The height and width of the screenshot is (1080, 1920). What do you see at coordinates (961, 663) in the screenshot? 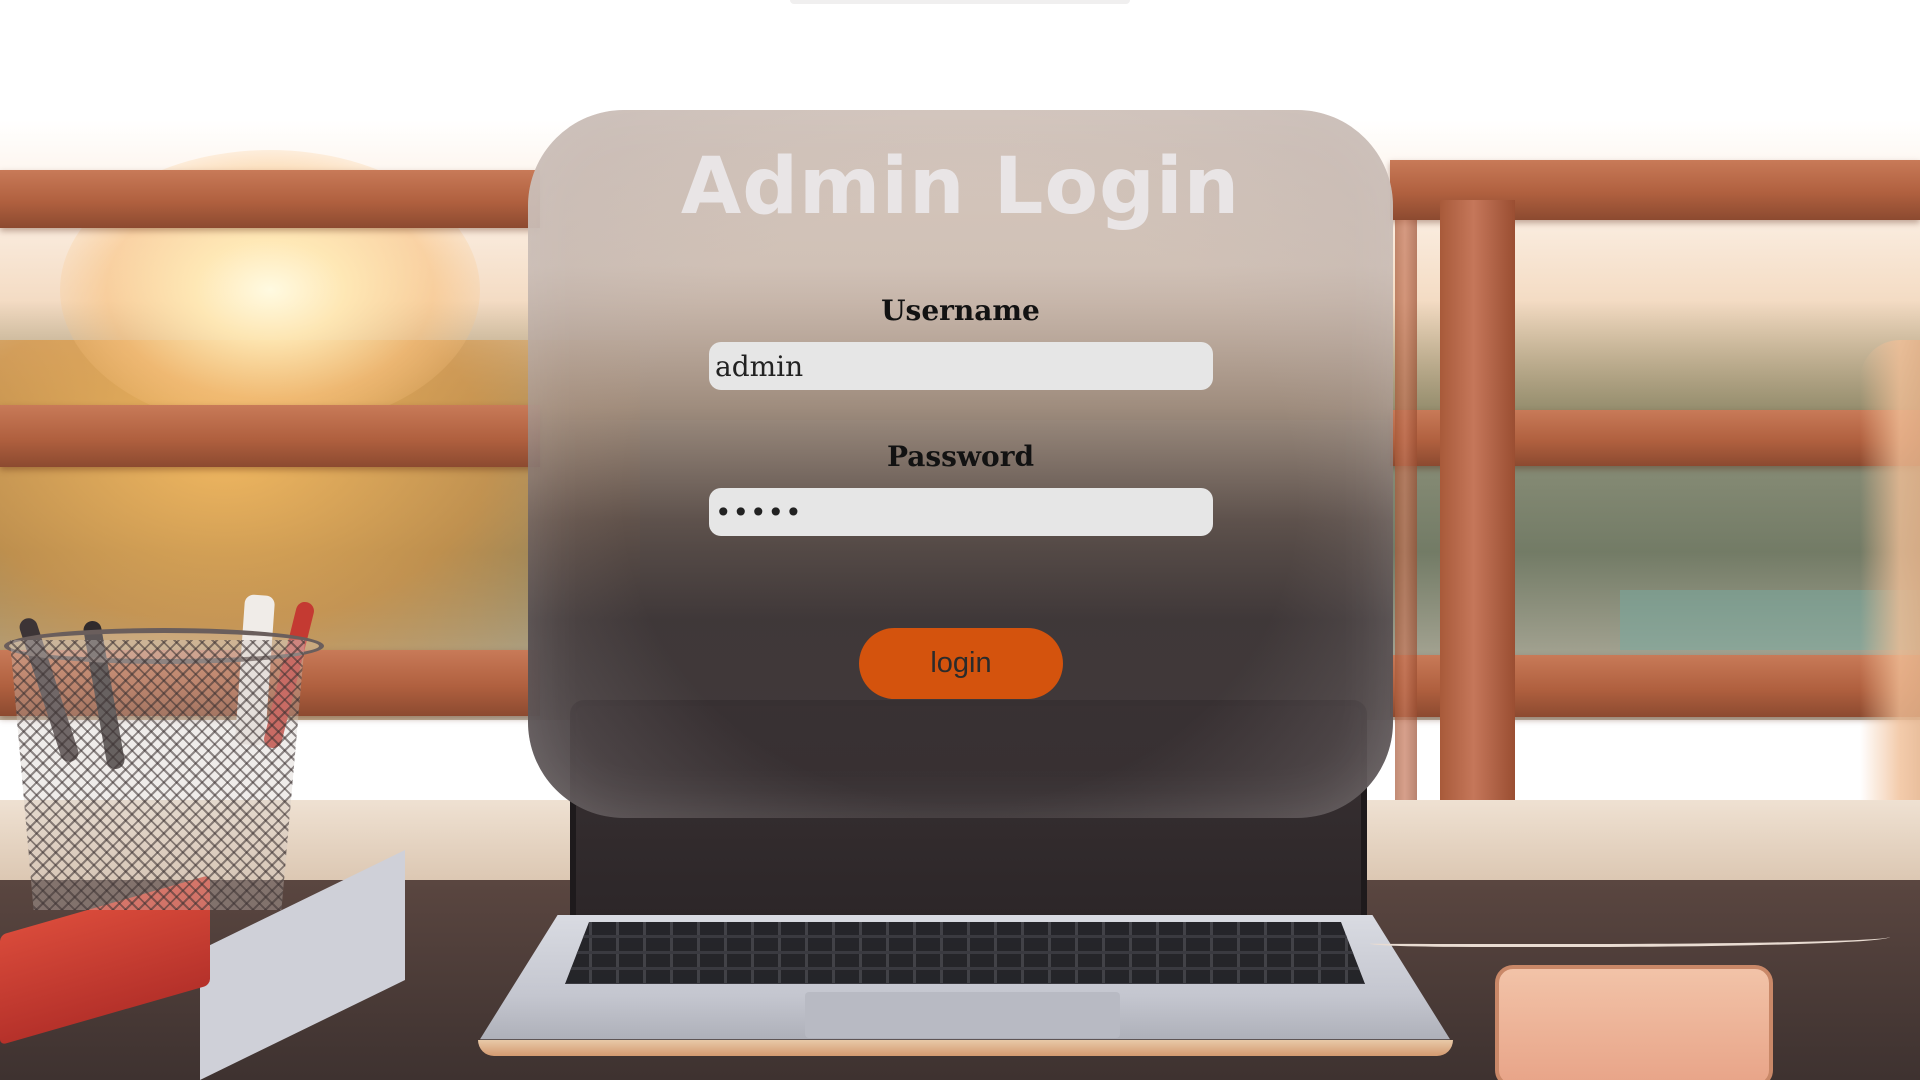
I see `login-button: login` at bounding box center [961, 663].